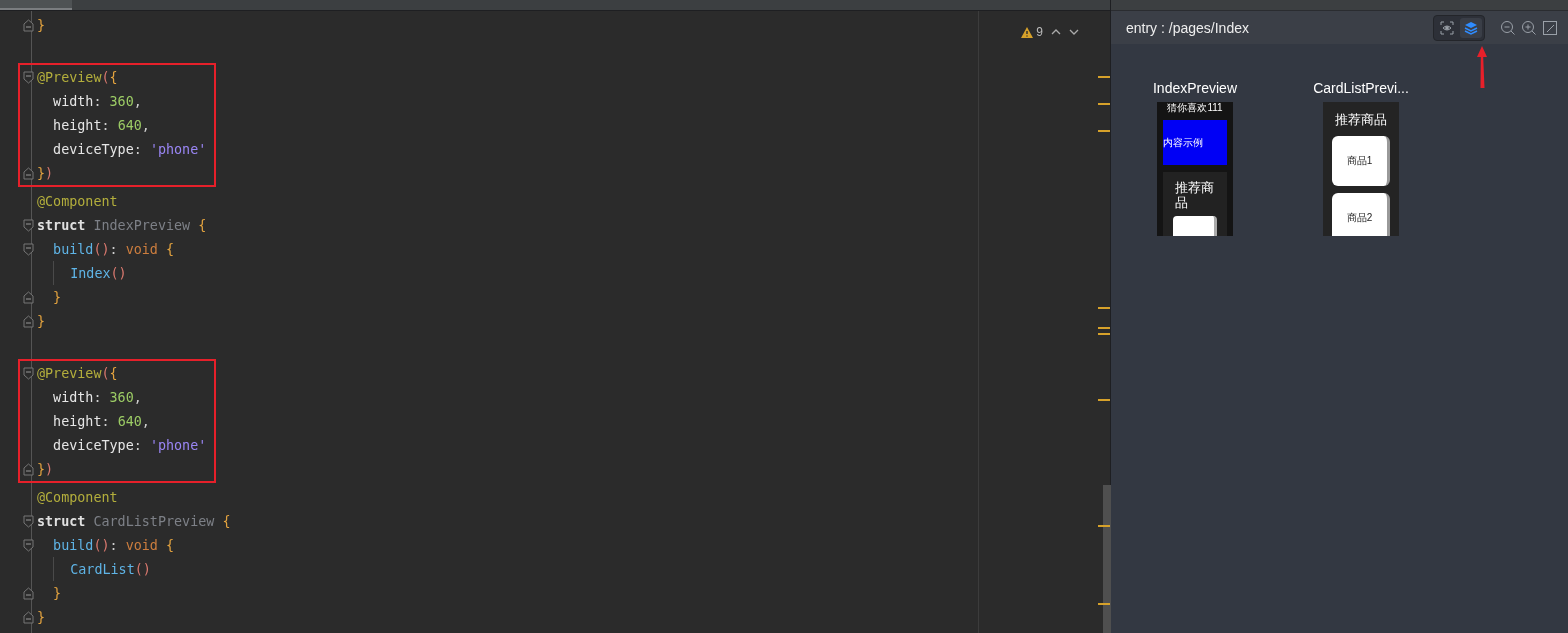 The width and height of the screenshot is (1568, 633). I want to click on preview-heading: 猜你喜欢111, so click(1195, 108).